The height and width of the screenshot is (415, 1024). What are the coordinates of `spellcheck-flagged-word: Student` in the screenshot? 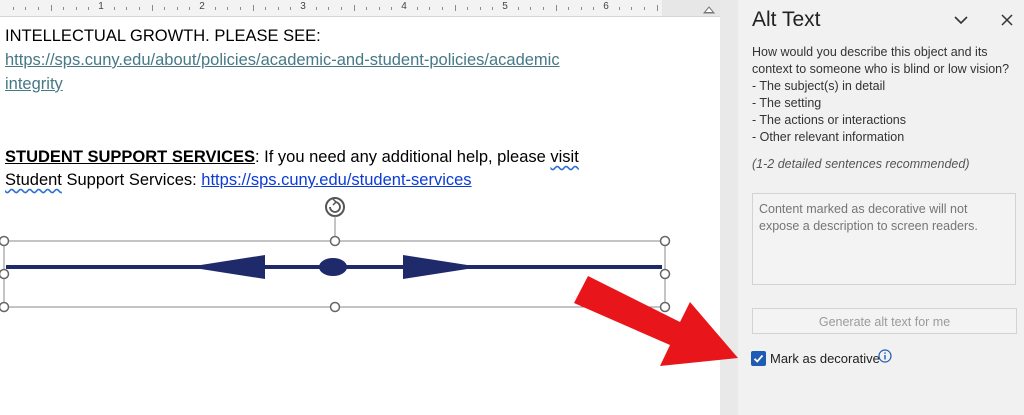 It's located at (33, 180).